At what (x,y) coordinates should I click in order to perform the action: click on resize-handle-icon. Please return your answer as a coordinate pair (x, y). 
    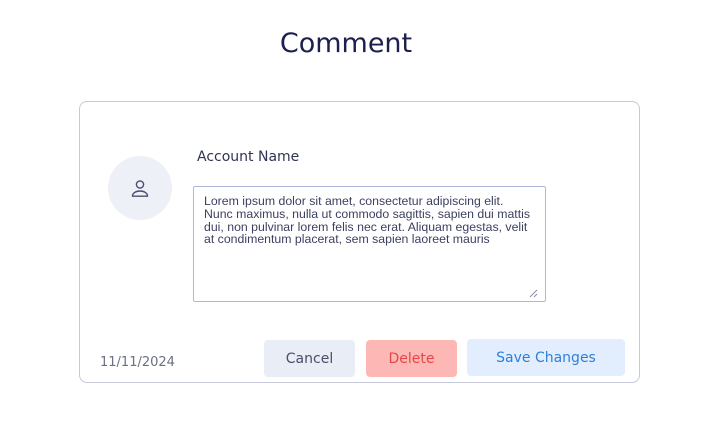
    Looking at the image, I should click on (533, 291).